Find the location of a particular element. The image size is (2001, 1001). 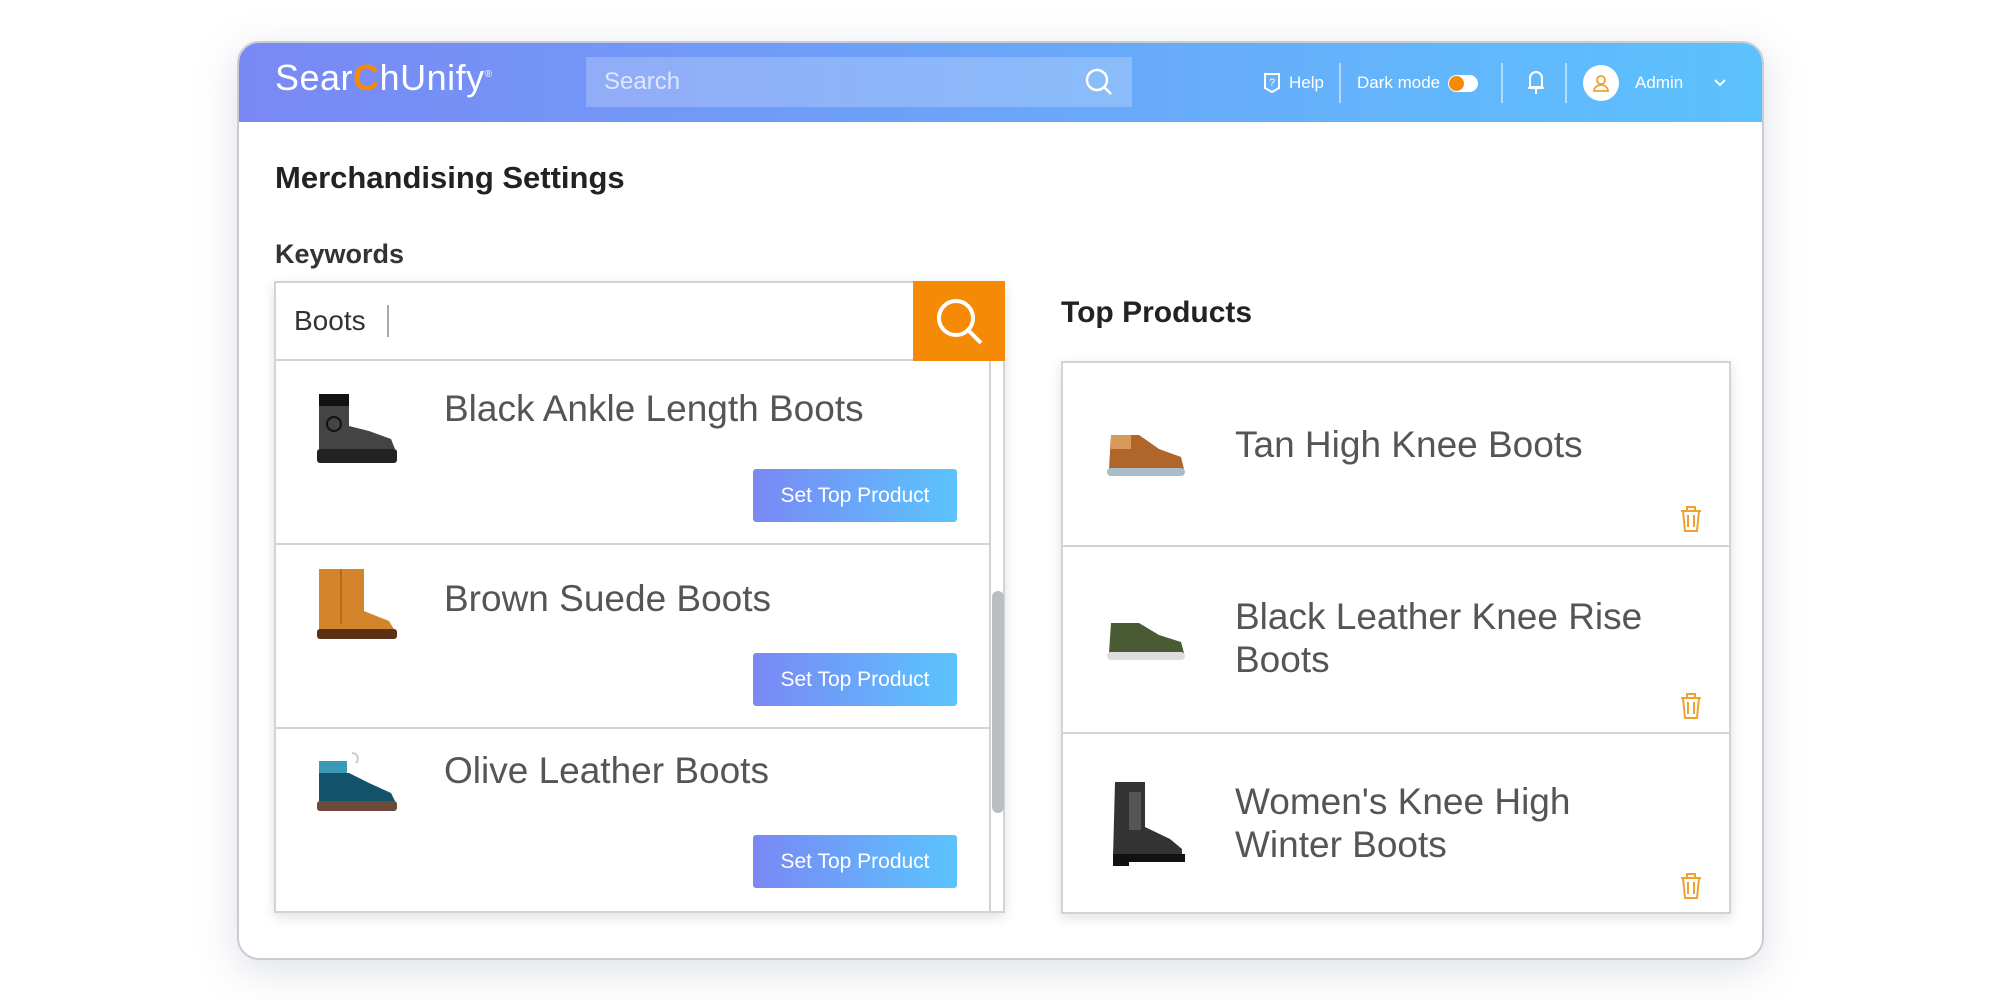

notifications-button is located at coordinates (1536, 83).